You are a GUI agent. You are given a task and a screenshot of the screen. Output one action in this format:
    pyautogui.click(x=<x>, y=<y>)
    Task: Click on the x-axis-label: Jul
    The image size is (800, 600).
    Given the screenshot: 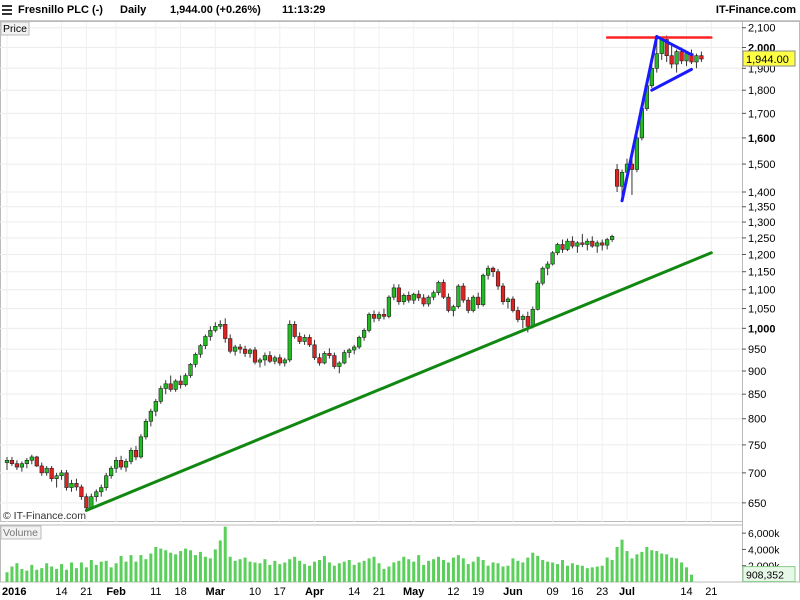 What is the action you would take?
    pyautogui.click(x=627, y=592)
    